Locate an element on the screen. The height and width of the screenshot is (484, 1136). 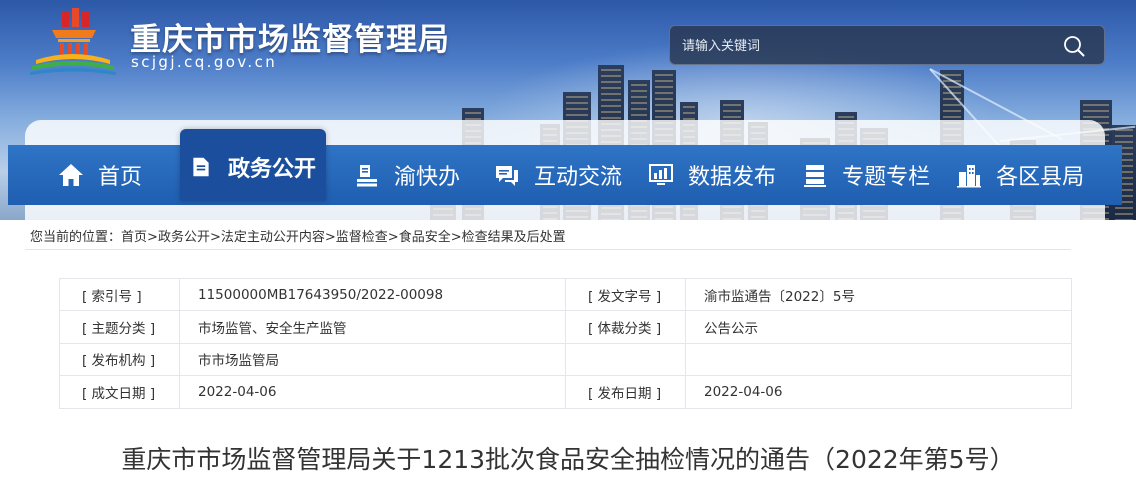
nav-label: 专题专栏 is located at coordinates (886, 177).